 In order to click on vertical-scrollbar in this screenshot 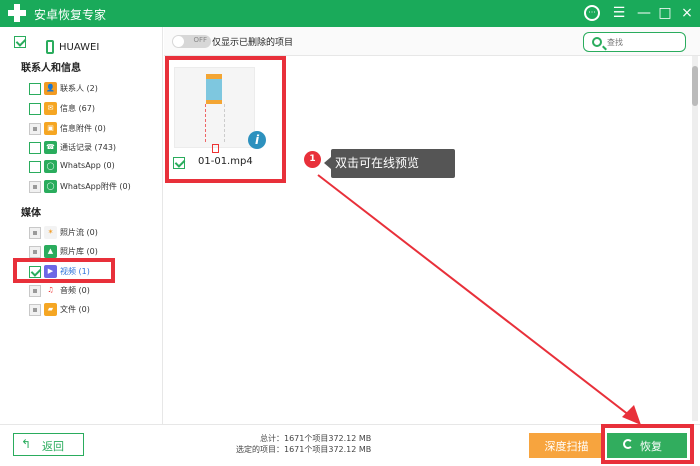, I will do `click(695, 238)`.